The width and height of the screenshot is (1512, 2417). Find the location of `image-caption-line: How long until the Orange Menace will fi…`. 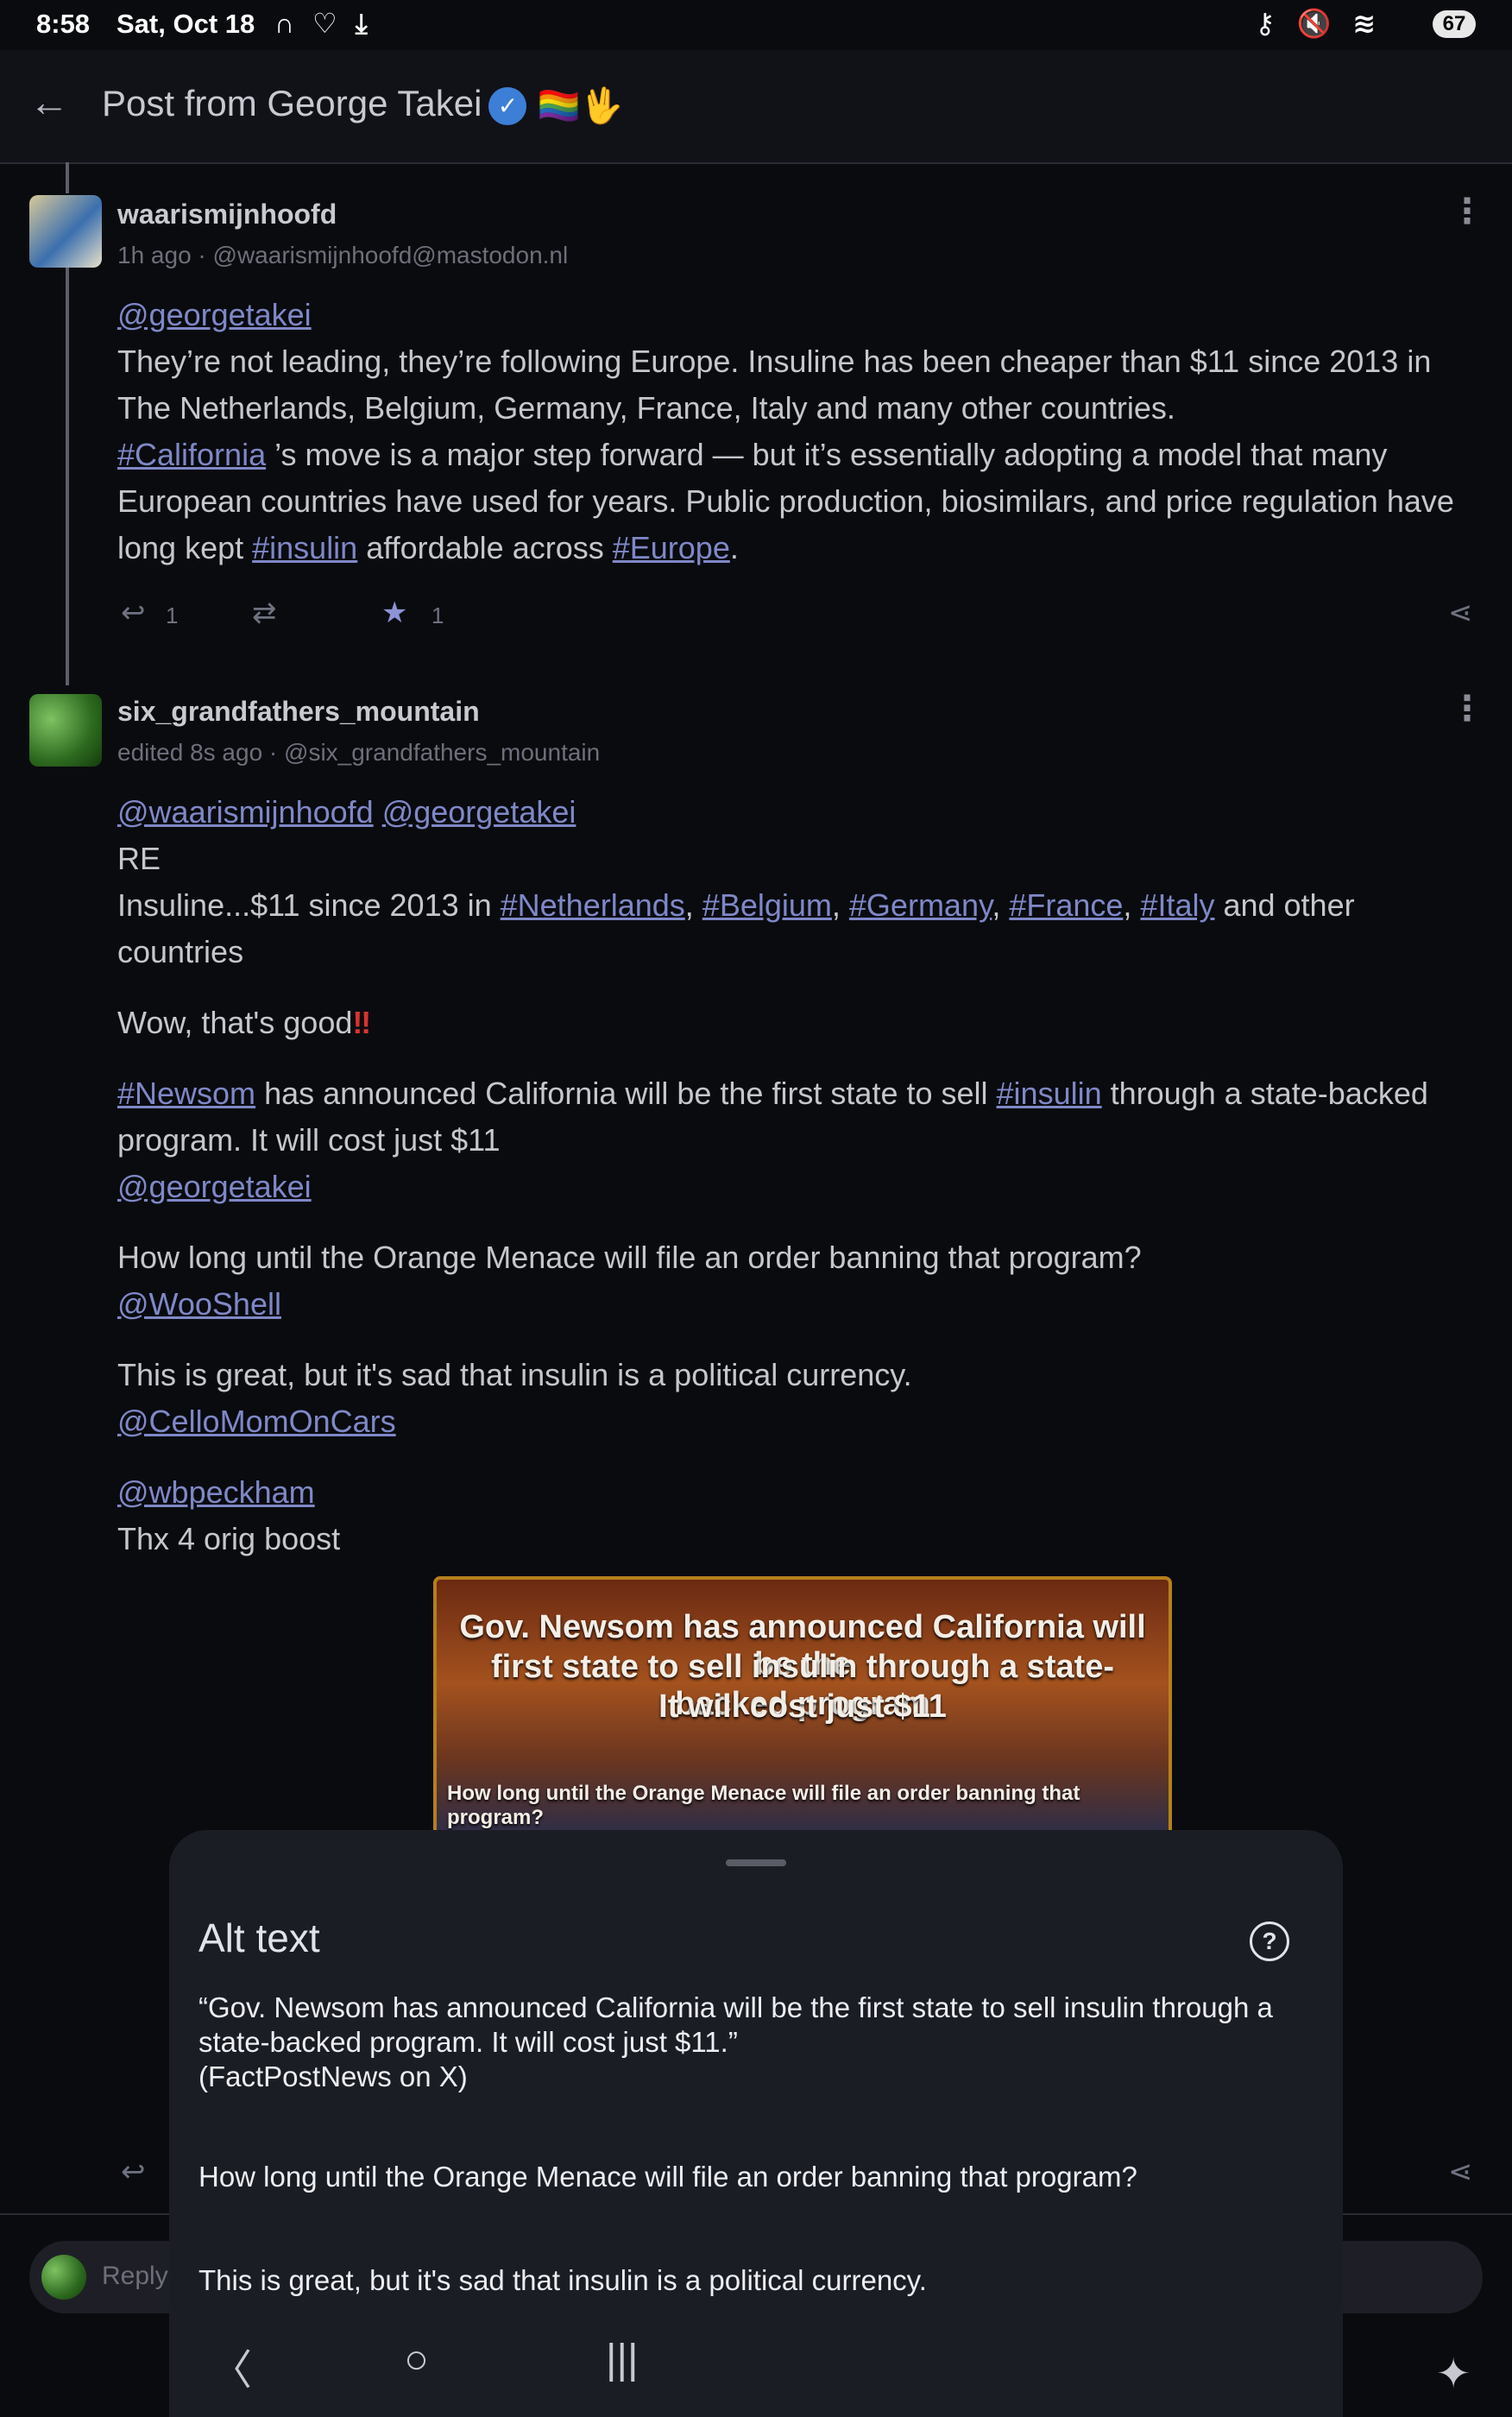

image-caption-line: How long until the Orange Menace will fi… is located at coordinates (764, 1805).